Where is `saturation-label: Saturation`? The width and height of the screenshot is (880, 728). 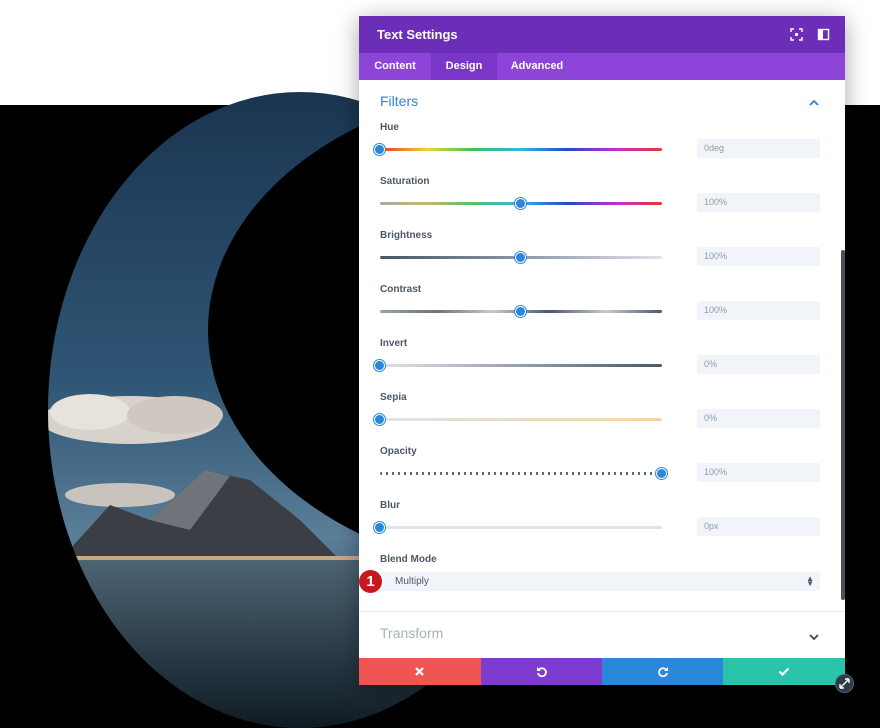 saturation-label: Saturation is located at coordinates (405, 181).